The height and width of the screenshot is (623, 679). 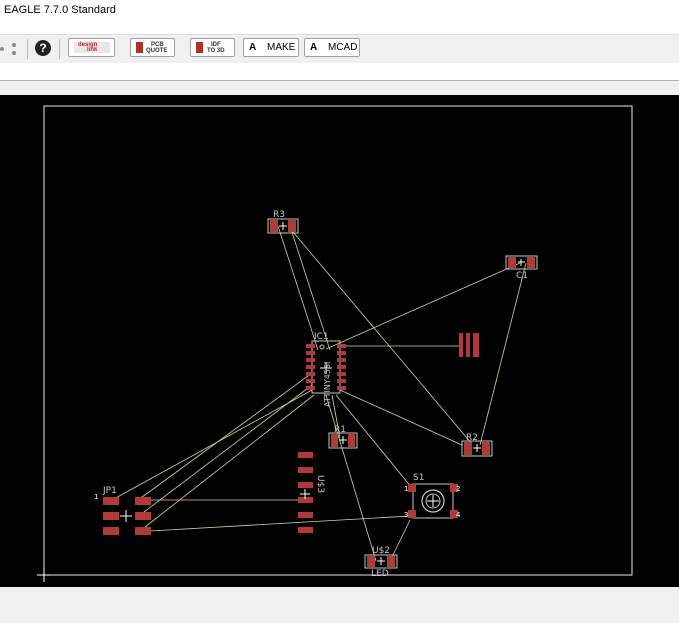 I want to click on design-link-button: design link, so click(x=91, y=47).